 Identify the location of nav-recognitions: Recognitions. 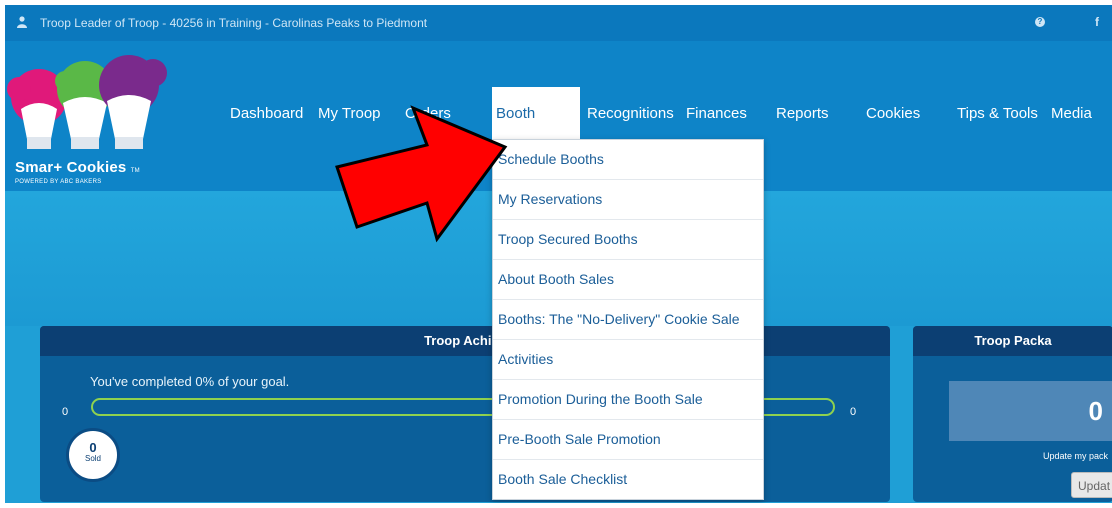
(630, 113).